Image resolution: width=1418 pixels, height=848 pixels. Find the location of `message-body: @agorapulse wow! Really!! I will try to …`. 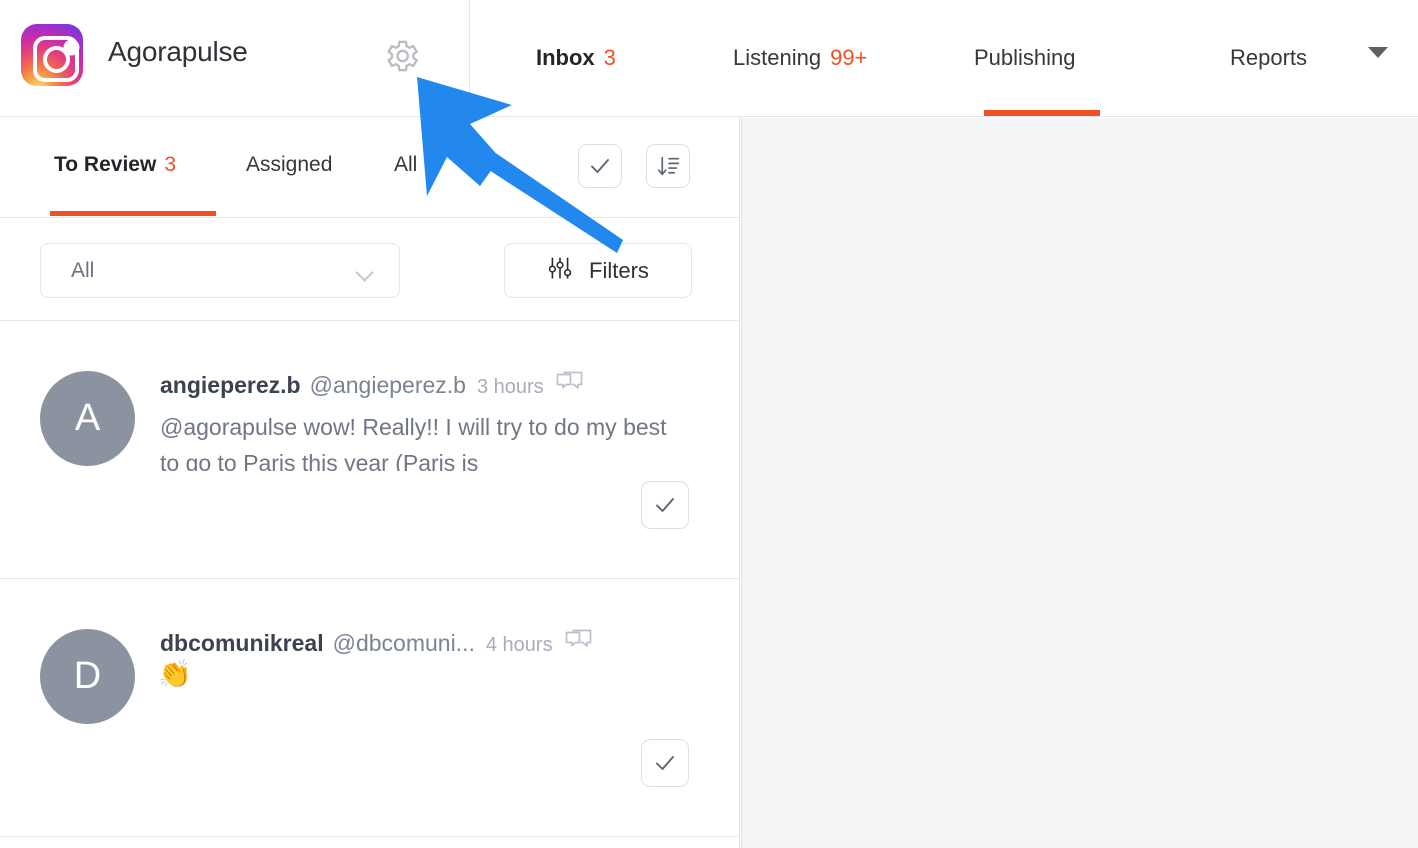

message-body: @agorapulse wow! Really!! I will try to … is located at coordinates (413, 442).